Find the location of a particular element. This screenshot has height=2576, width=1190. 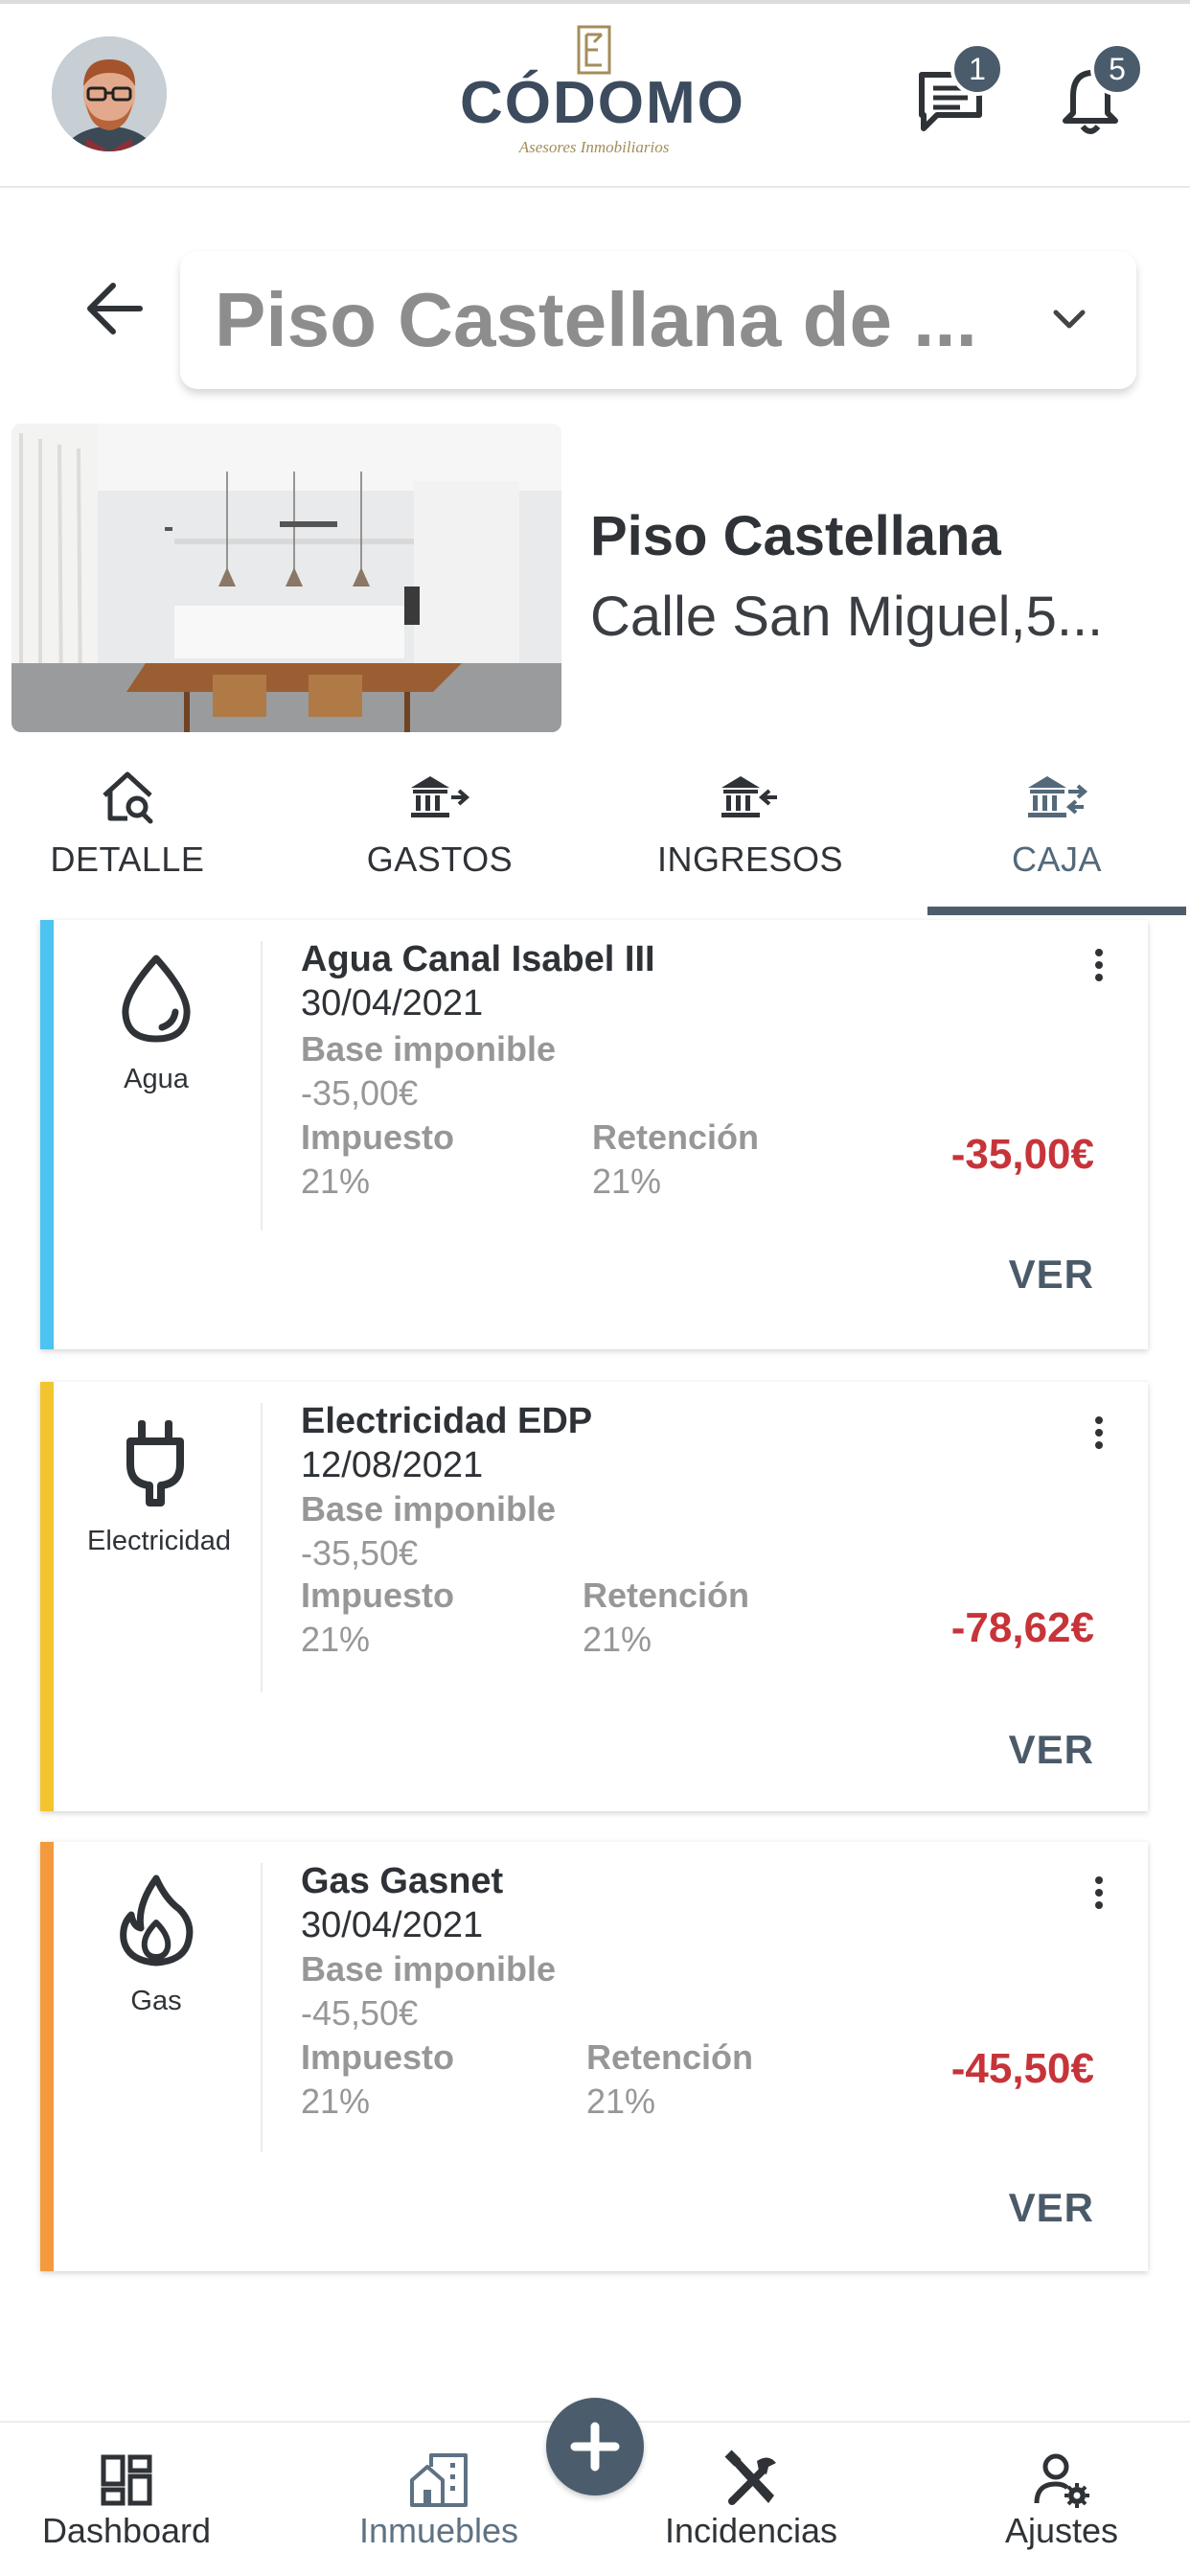

category-label: Electricidad is located at coordinates (159, 1541).